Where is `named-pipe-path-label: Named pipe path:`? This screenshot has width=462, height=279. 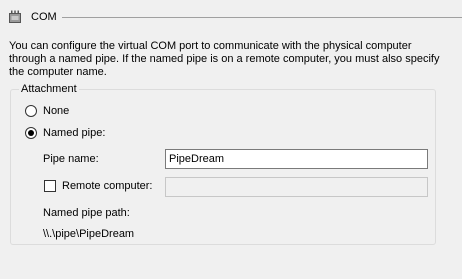 named-pipe-path-label: Named pipe path: is located at coordinates (86, 213).